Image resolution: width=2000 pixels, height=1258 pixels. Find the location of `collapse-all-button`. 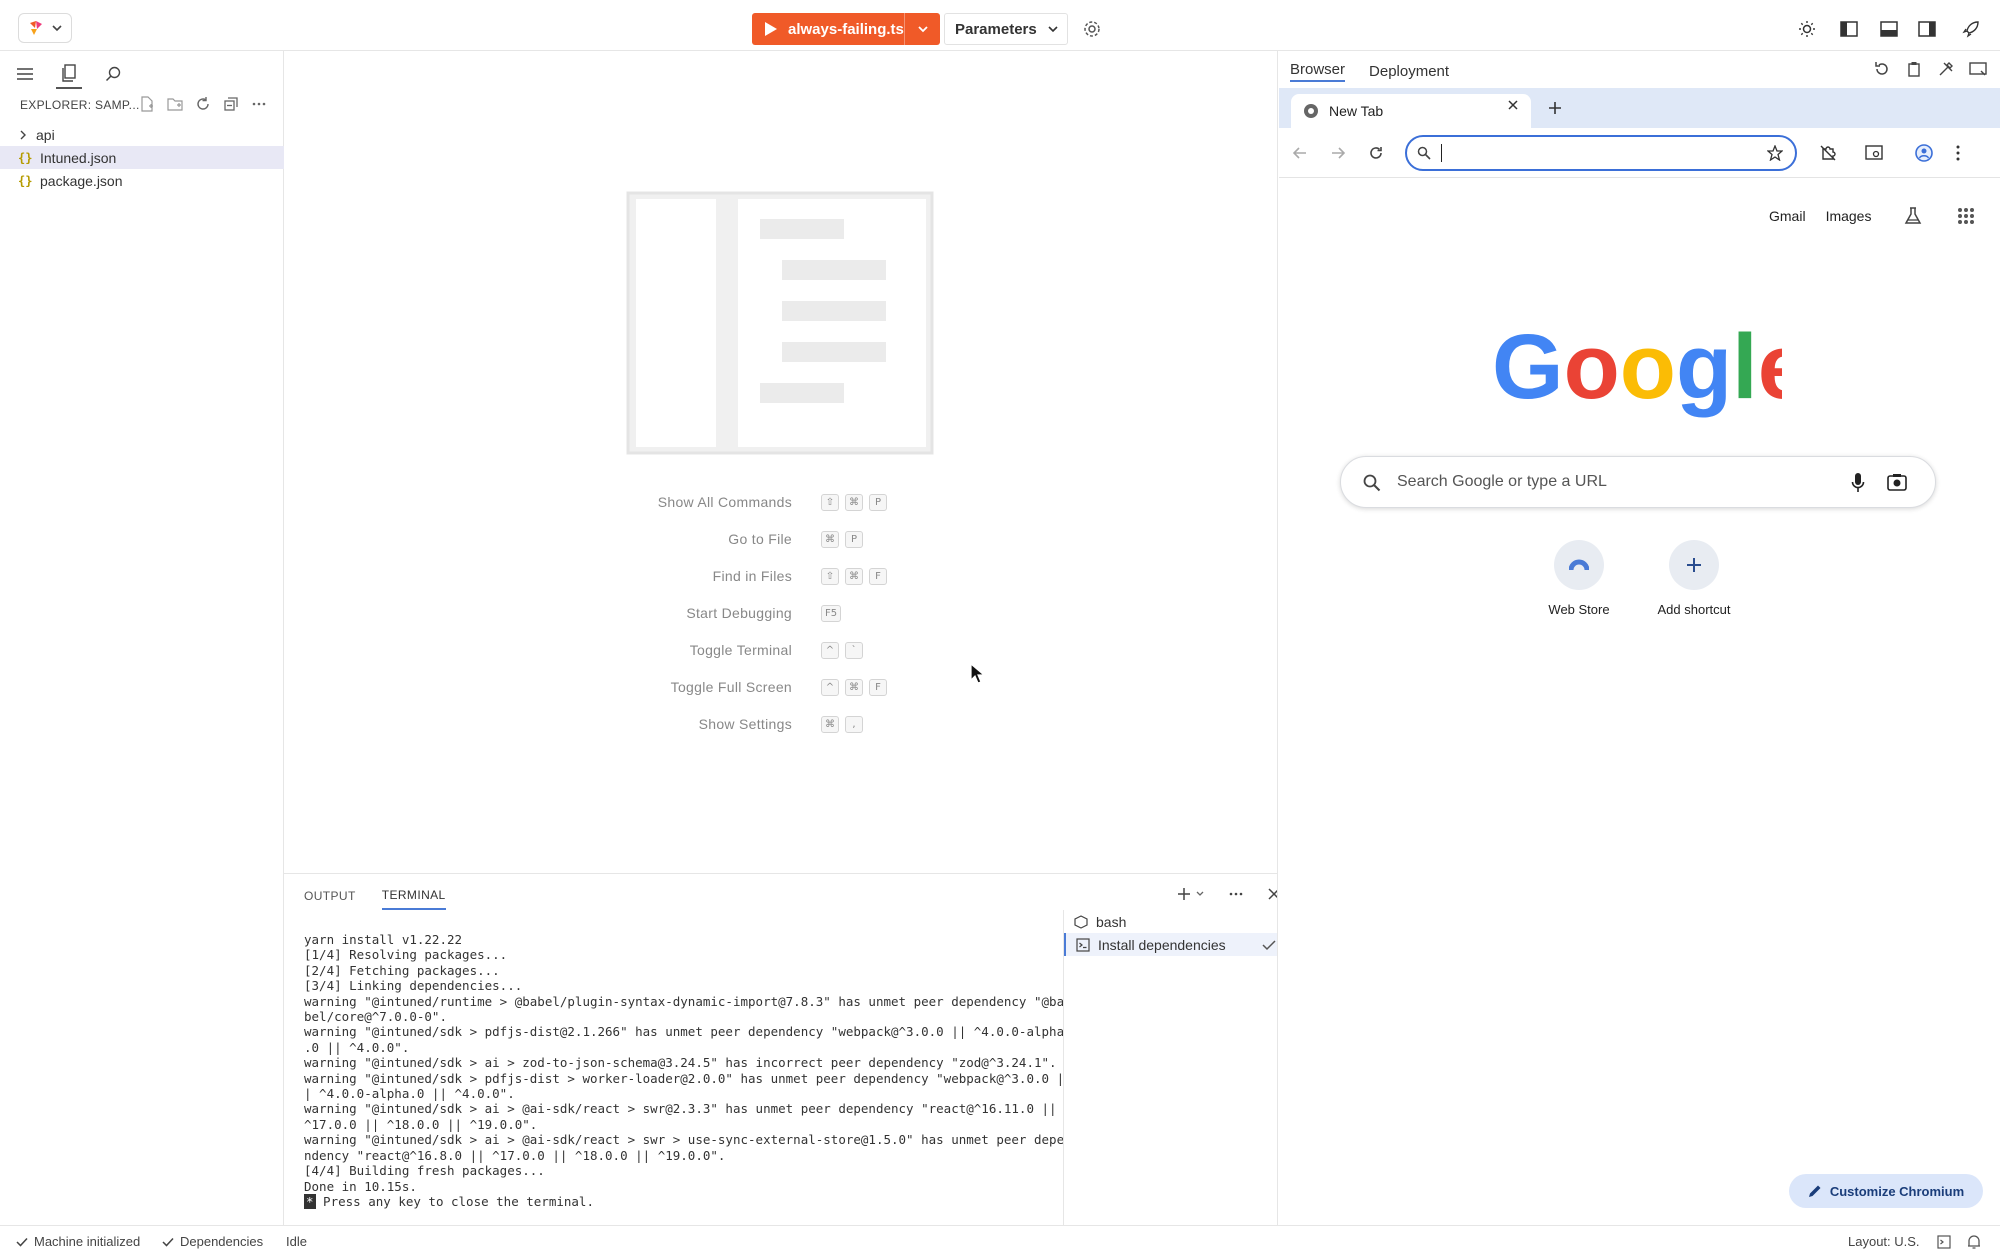

collapse-all-button is located at coordinates (231, 104).